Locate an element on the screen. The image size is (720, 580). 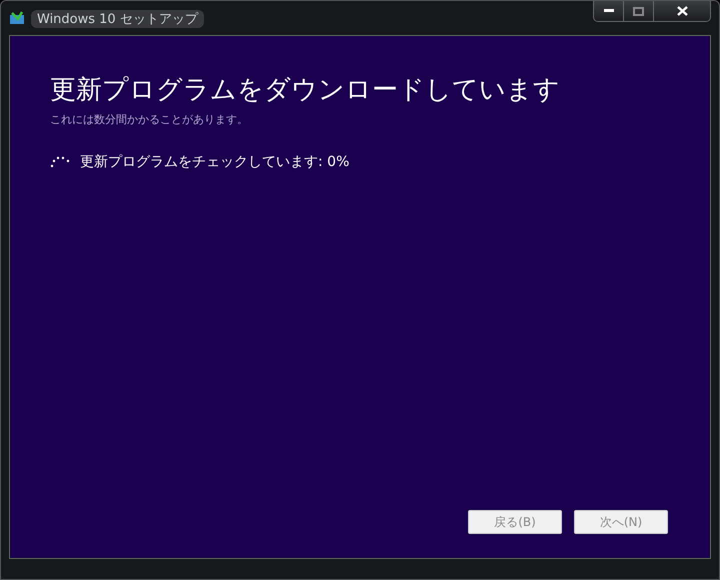
close-button is located at coordinates (682, 11).